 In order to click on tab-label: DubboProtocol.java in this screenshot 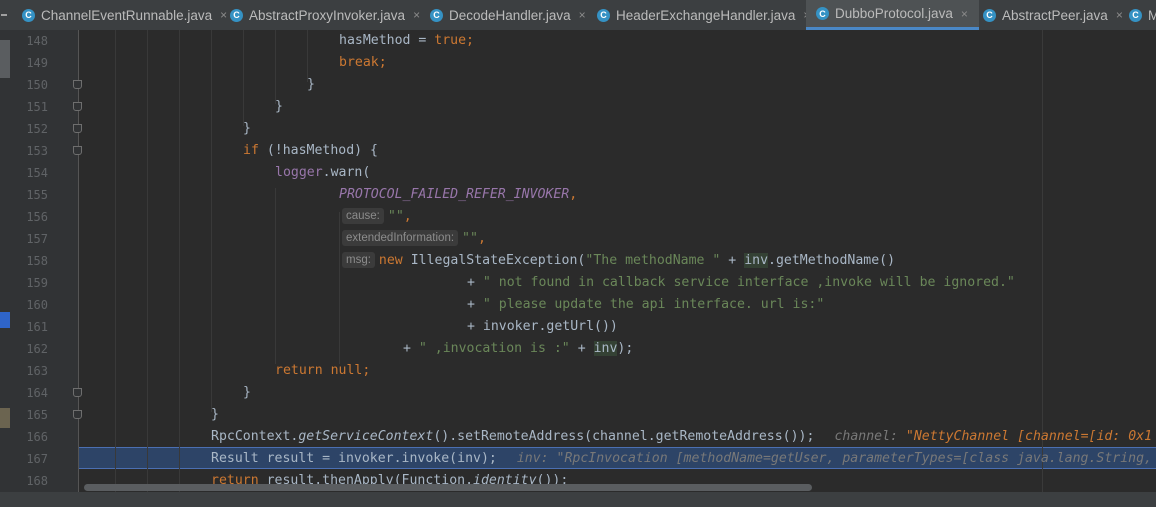, I will do `click(894, 13)`.